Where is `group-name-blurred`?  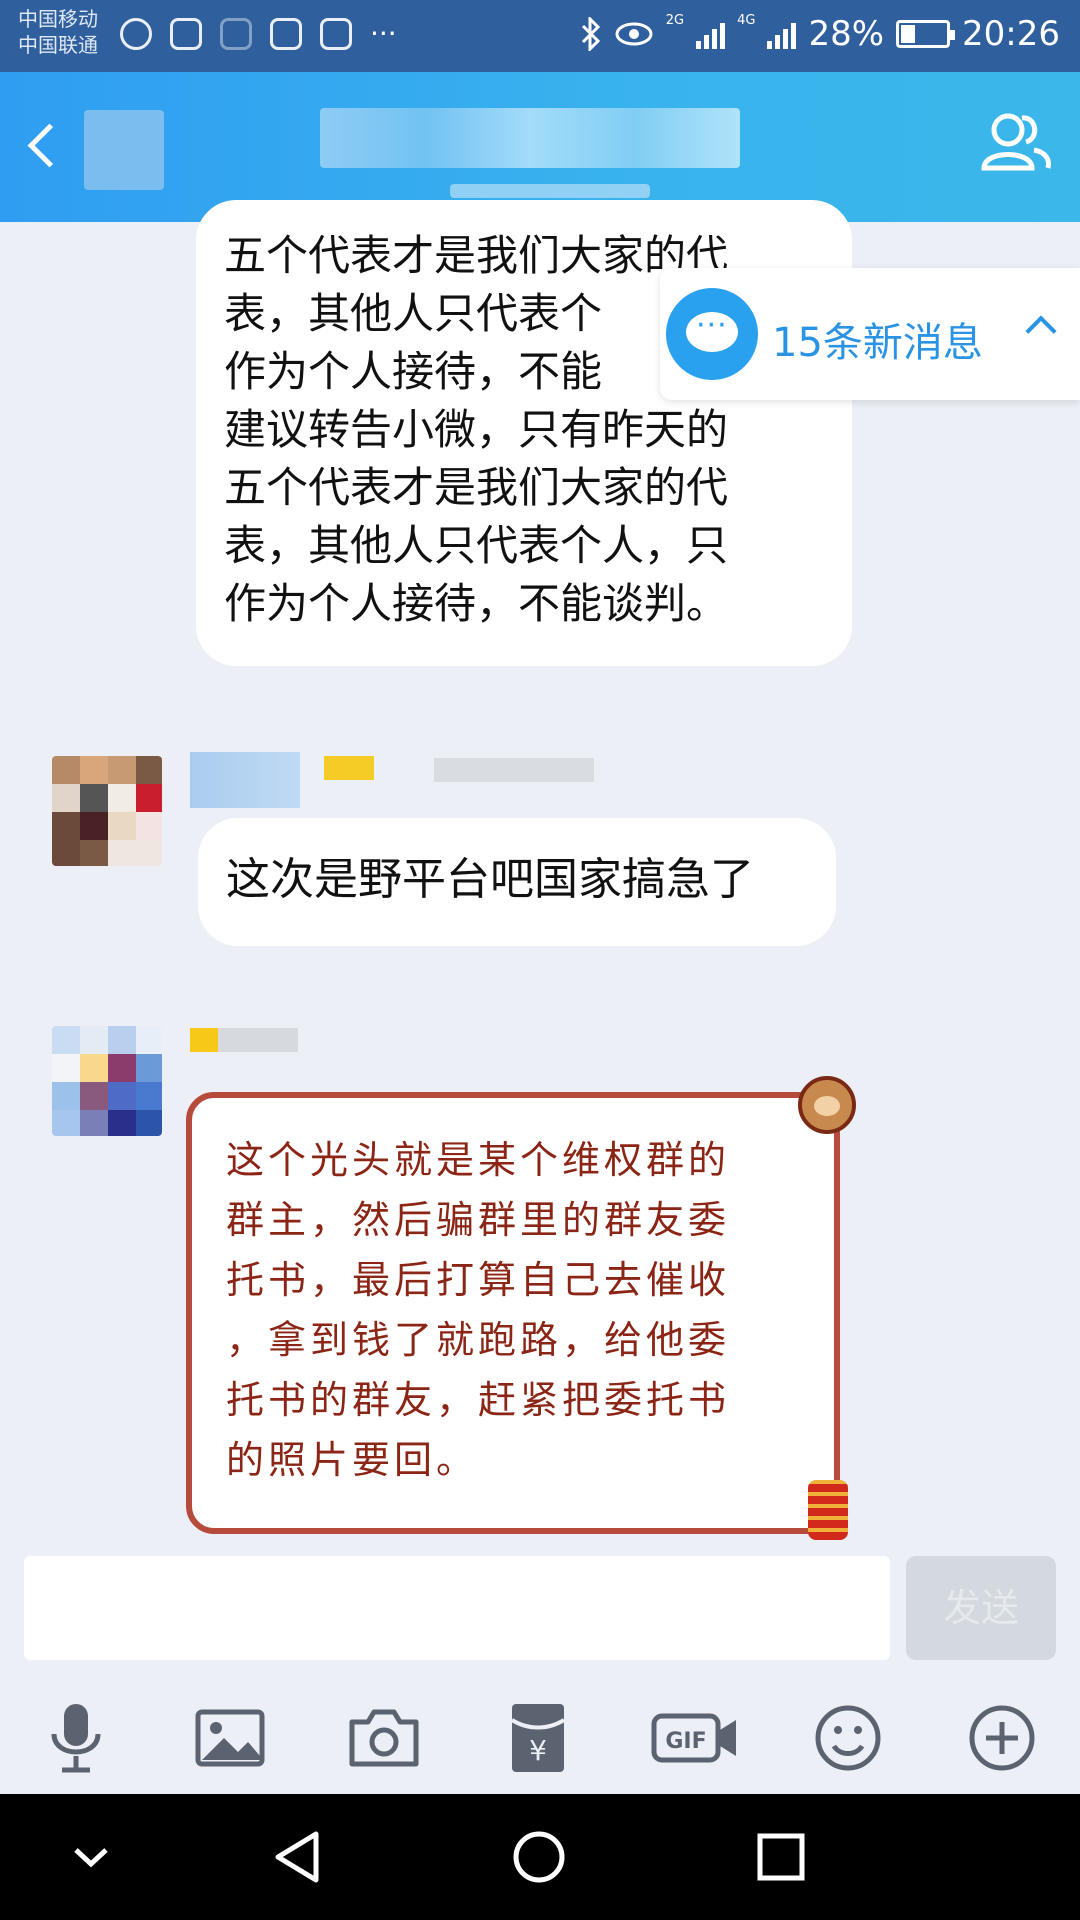
group-name-blurred is located at coordinates (530, 138).